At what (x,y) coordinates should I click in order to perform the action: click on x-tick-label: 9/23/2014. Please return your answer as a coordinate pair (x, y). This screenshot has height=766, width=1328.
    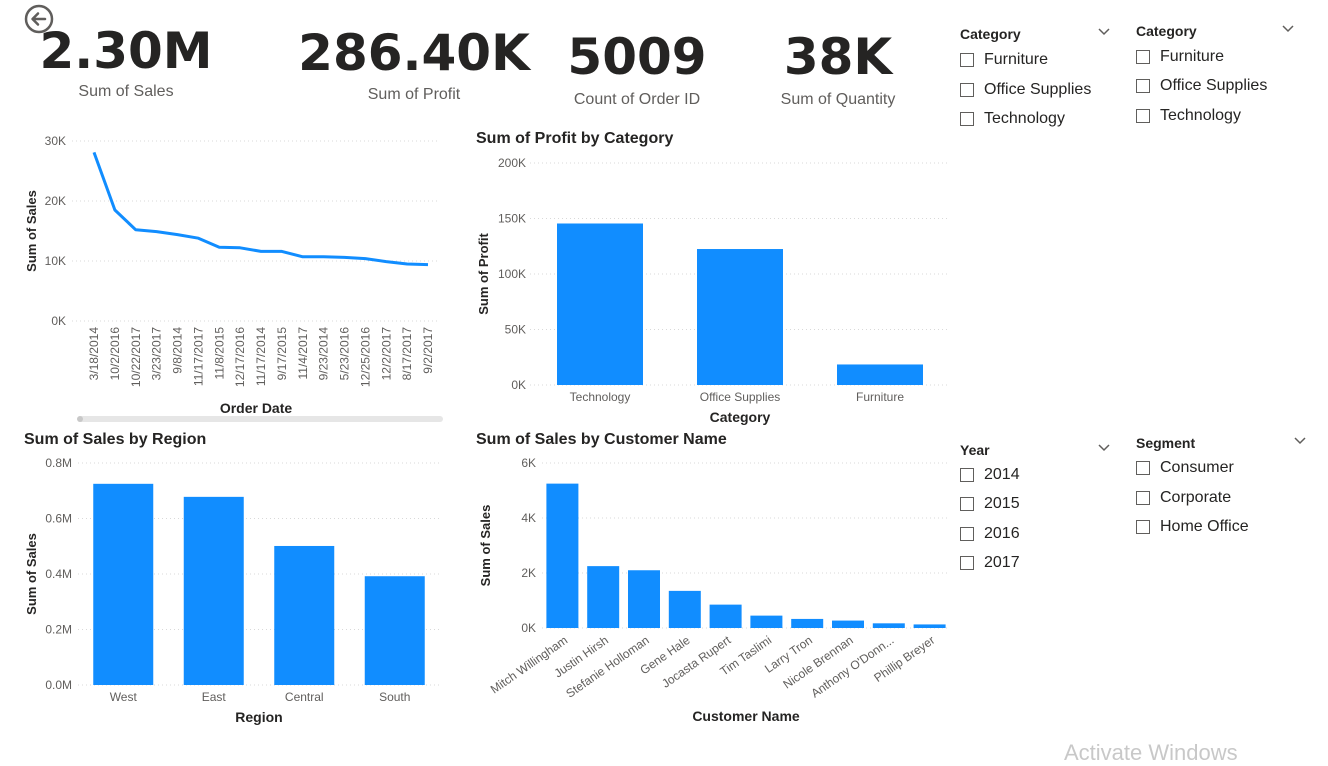
    Looking at the image, I should click on (324, 354).